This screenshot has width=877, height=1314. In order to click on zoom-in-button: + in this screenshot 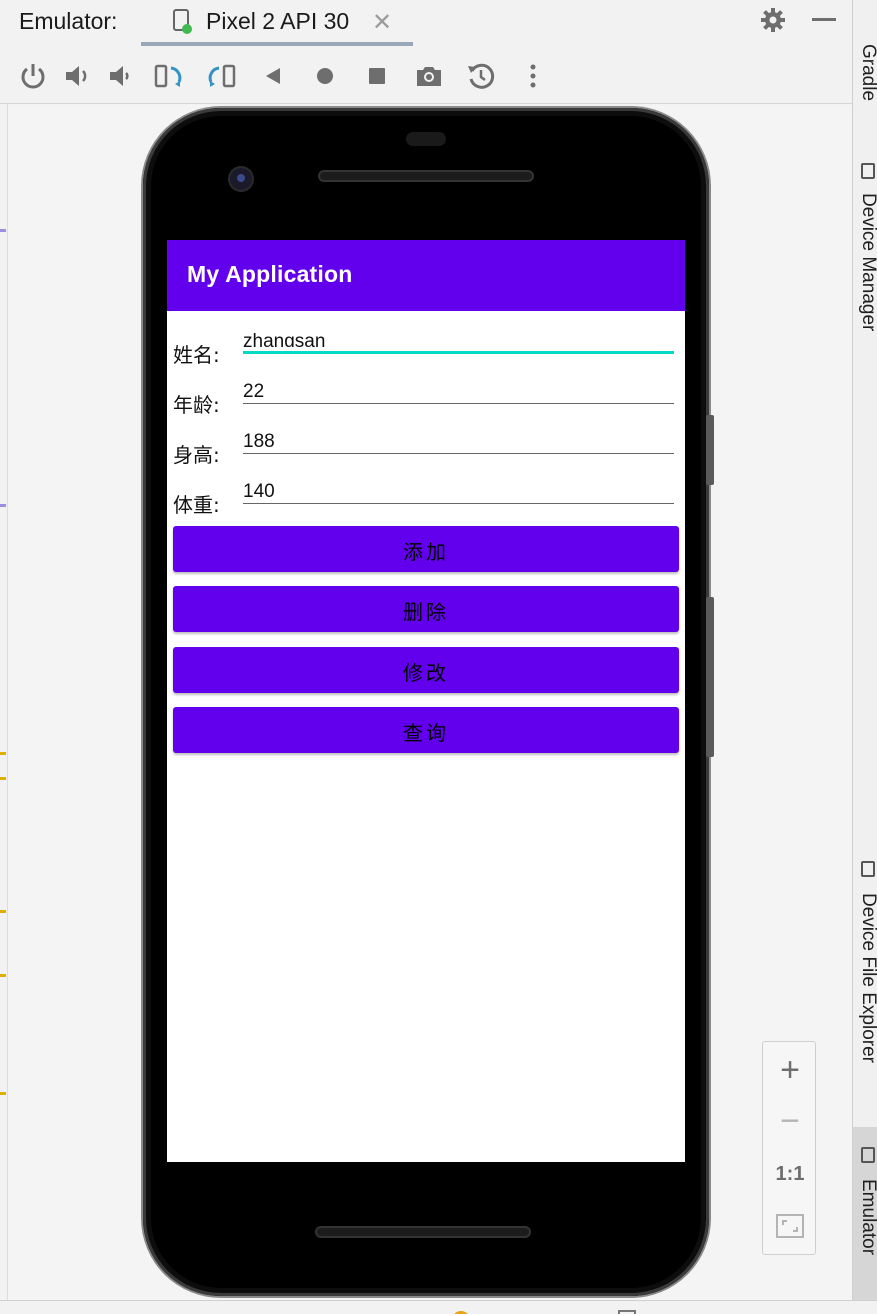, I will do `click(790, 1071)`.